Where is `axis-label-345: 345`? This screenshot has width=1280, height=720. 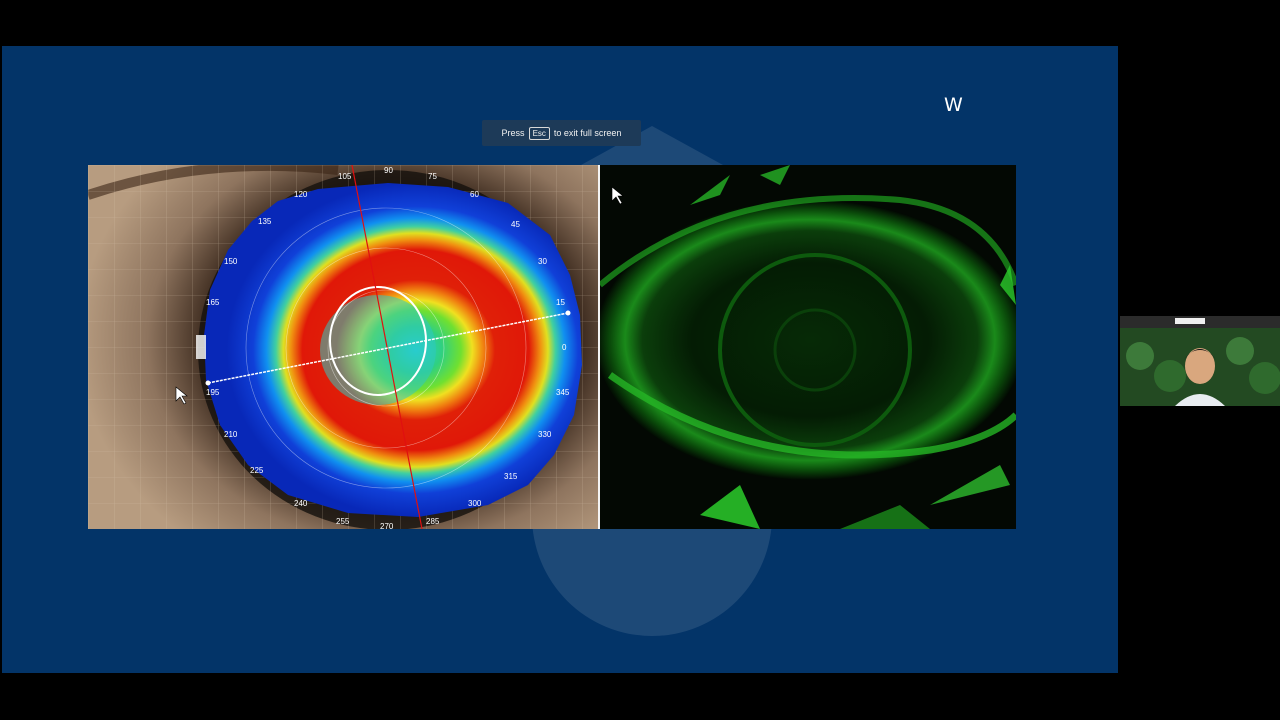 axis-label-345: 345 is located at coordinates (563, 392).